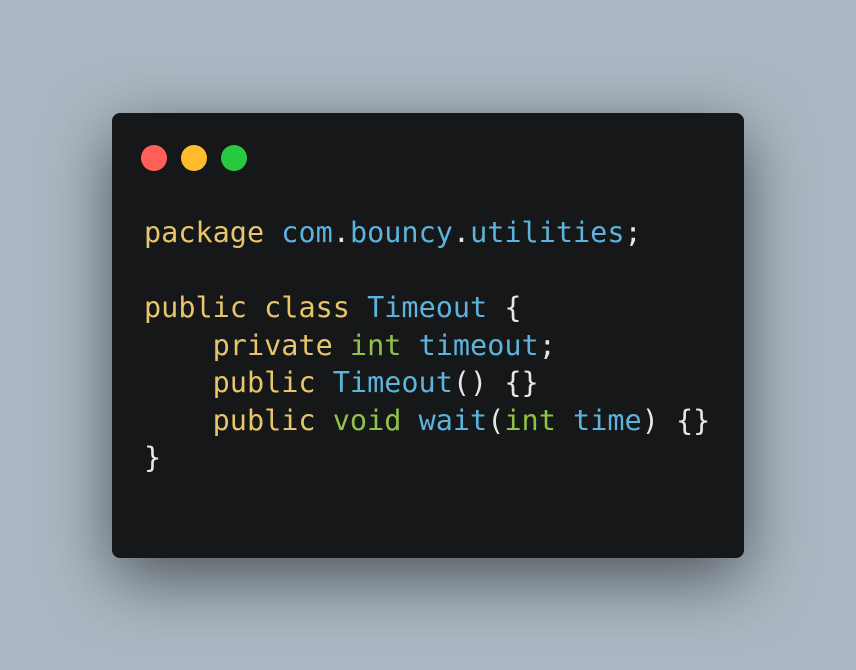 The width and height of the screenshot is (856, 670). What do you see at coordinates (234, 158) in the screenshot?
I see `maximize-dot` at bounding box center [234, 158].